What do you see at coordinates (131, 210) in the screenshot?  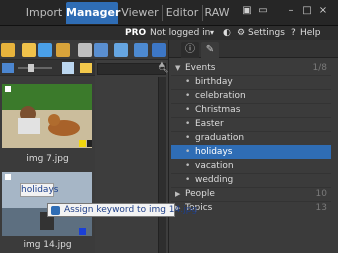 I see `tooltip-text: Assign keyword to img 14.jpg` at bounding box center [131, 210].